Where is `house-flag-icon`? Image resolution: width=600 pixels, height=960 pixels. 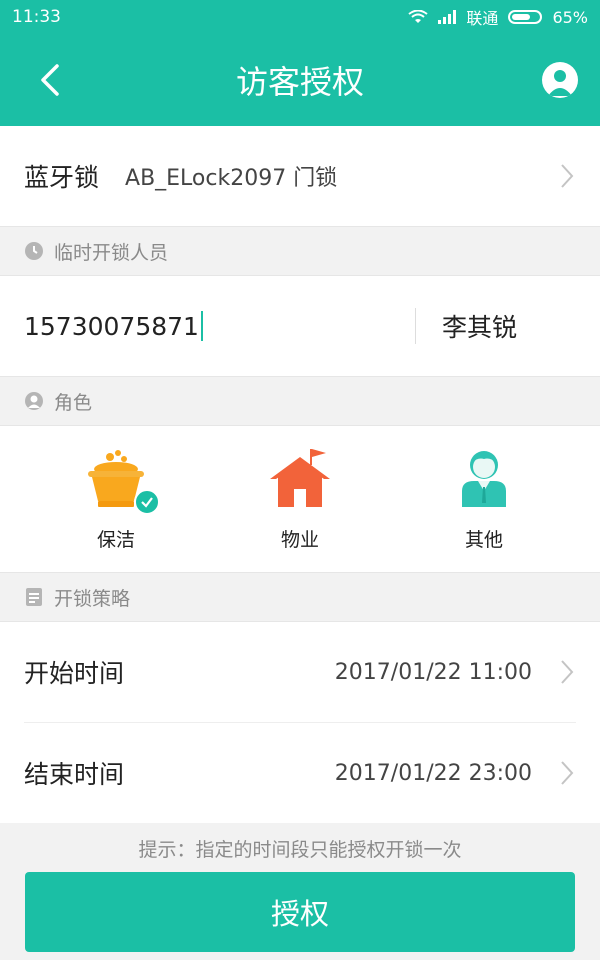 house-flag-icon is located at coordinates (300, 479).